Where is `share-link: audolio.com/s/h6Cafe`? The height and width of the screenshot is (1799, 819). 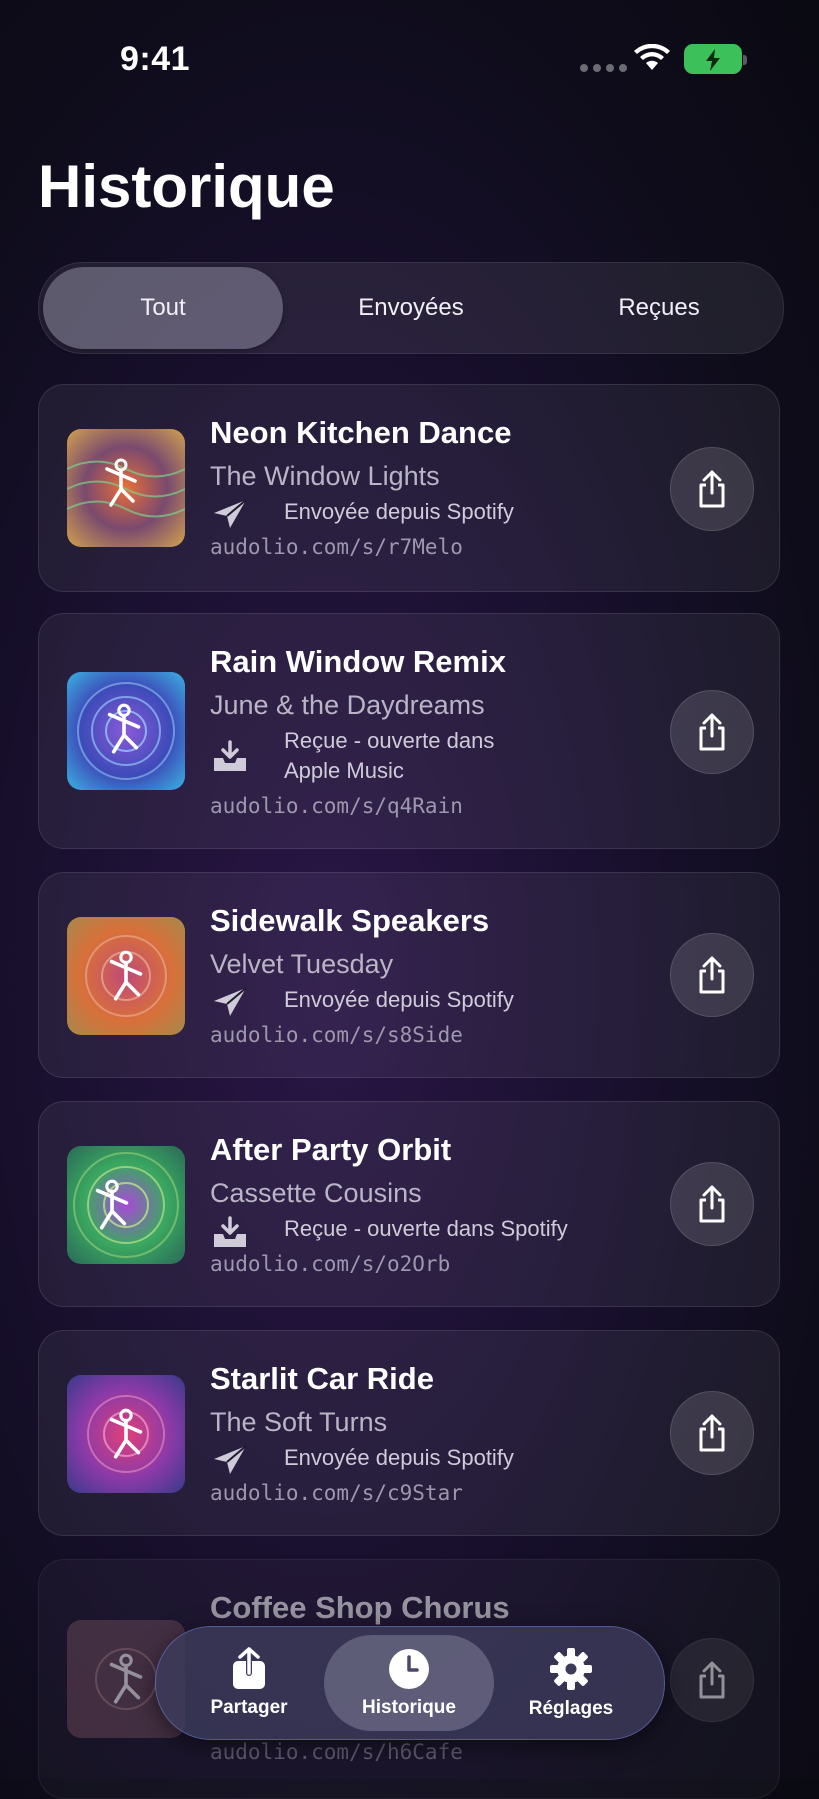
share-link: audolio.com/s/h6Cafe is located at coordinates (336, 1752).